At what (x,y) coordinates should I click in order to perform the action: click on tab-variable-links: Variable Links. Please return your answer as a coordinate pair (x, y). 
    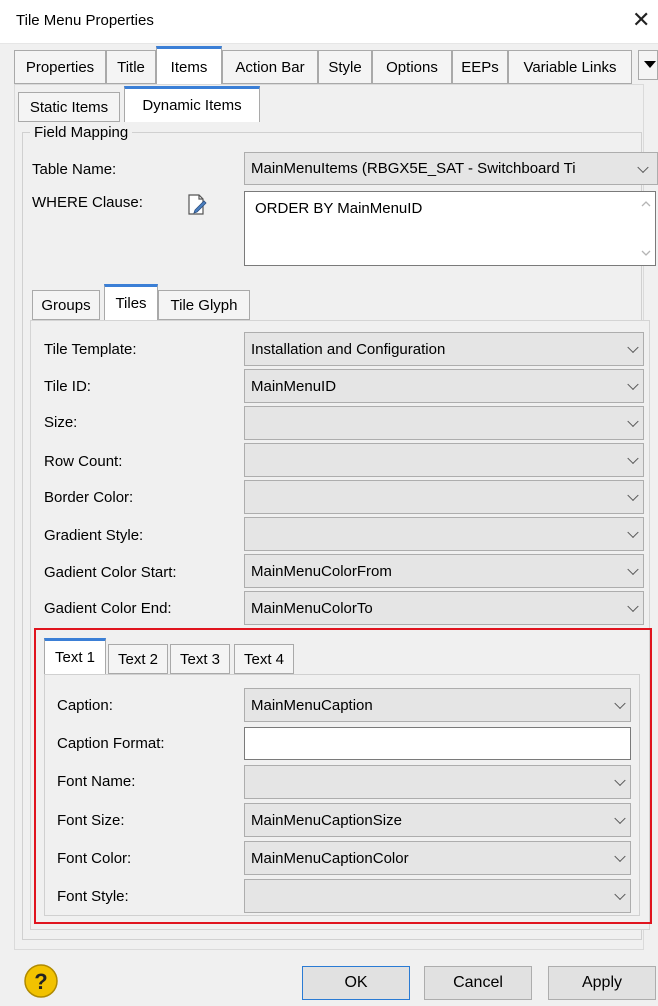
    Looking at the image, I should click on (570, 67).